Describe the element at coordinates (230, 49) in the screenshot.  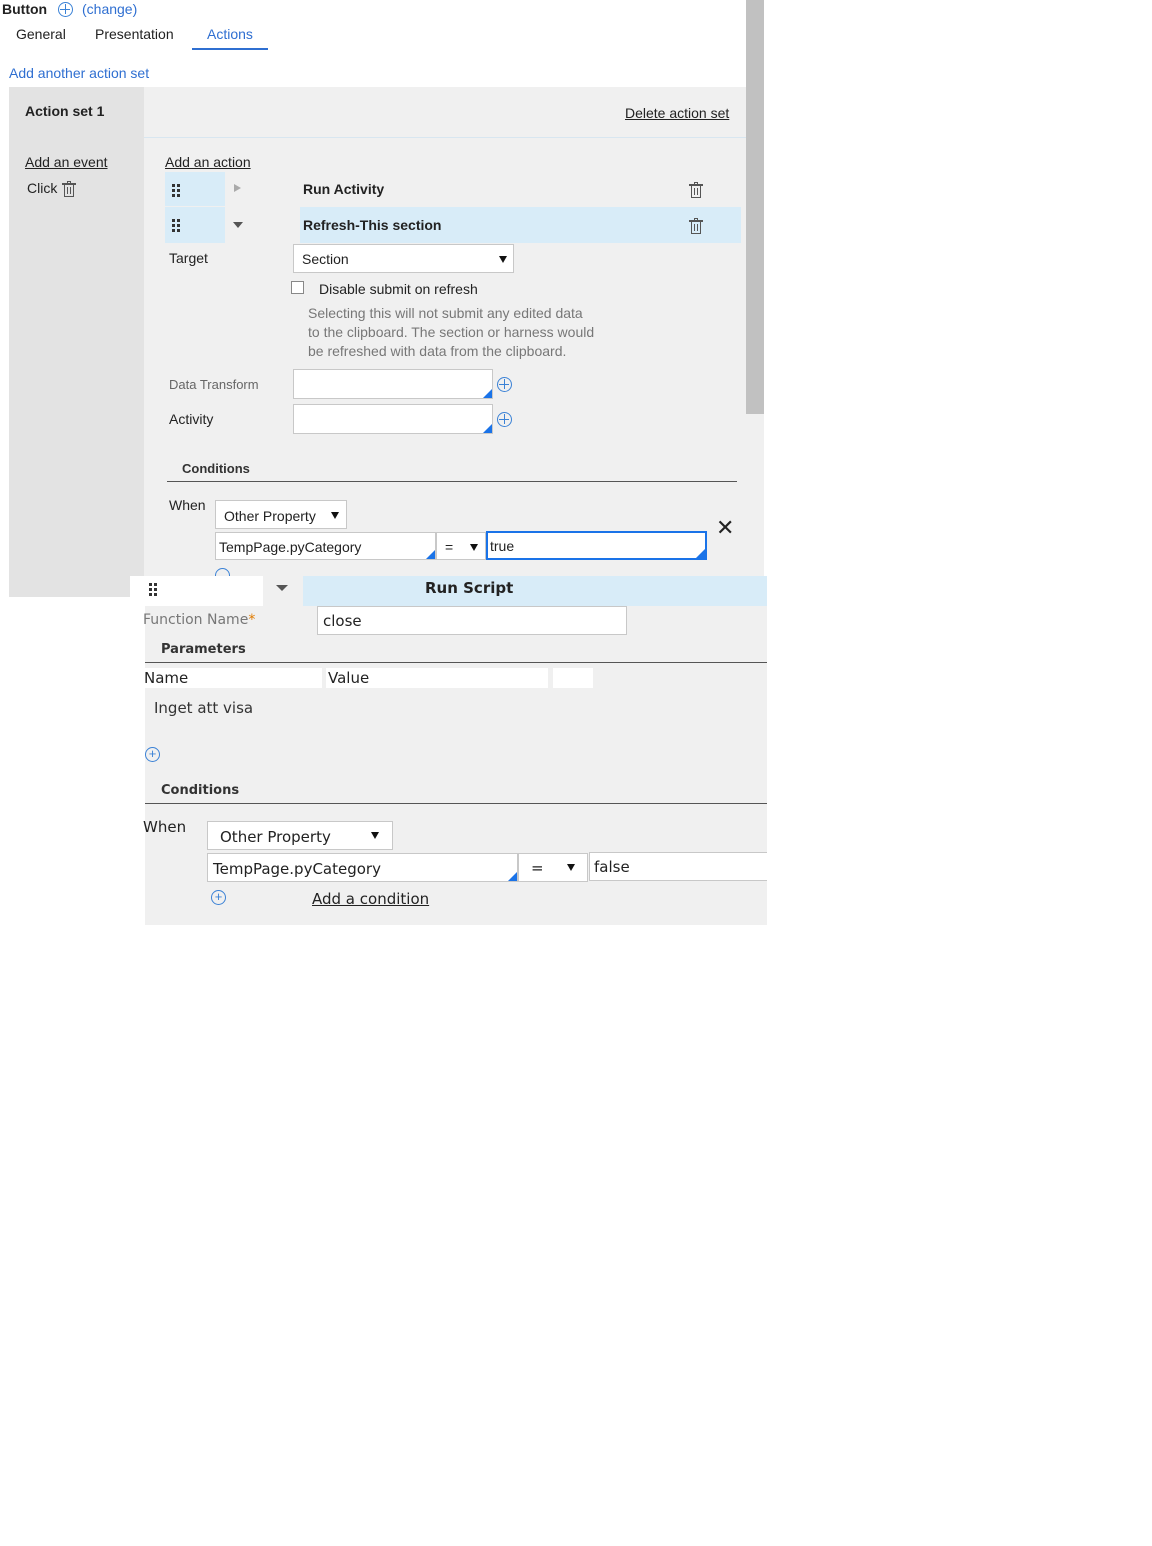
I see `active-tab-underline` at that location.